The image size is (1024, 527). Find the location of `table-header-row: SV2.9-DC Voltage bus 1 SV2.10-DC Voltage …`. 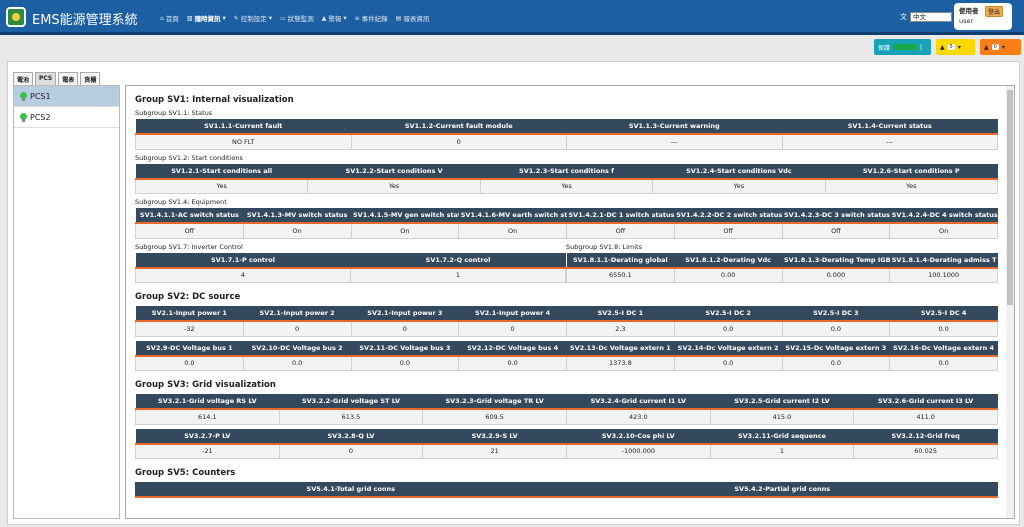

table-header-row: SV2.9-DC Voltage bus 1 SV2.10-DC Voltage … is located at coordinates (566, 348).